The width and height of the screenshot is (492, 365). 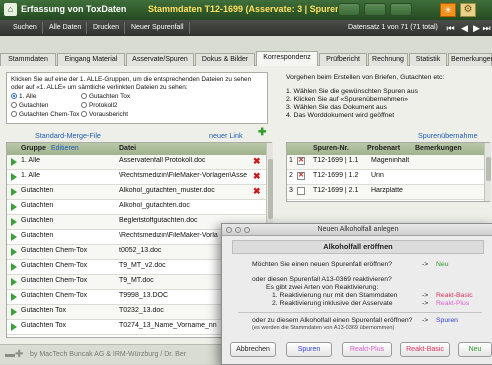 I want to click on neu-button: Neu, so click(x=475, y=349).